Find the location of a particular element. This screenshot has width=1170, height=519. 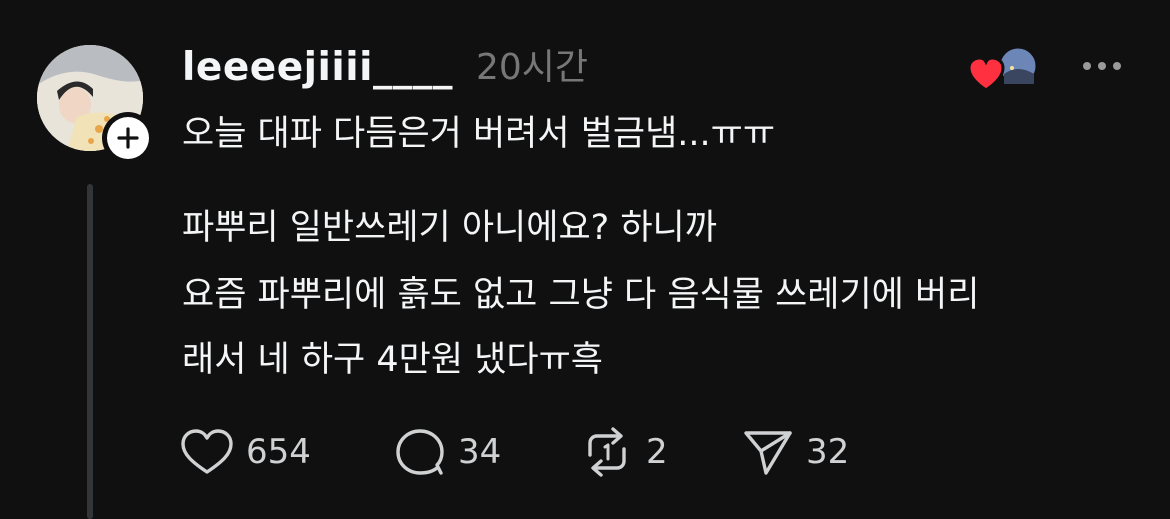

comment-button: 34 is located at coordinates (447, 452).